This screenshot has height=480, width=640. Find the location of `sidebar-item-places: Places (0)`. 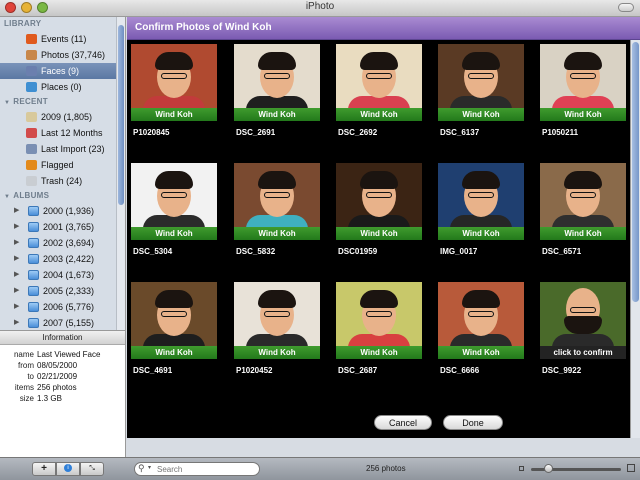

sidebar-item-places: Places (0) is located at coordinates (62, 87).